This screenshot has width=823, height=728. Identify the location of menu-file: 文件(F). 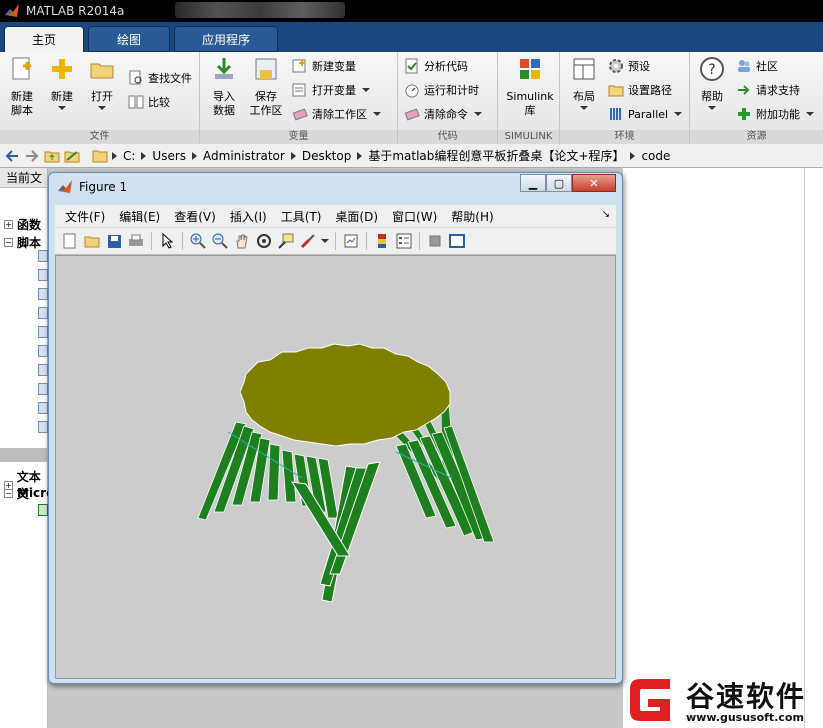
(85, 216).